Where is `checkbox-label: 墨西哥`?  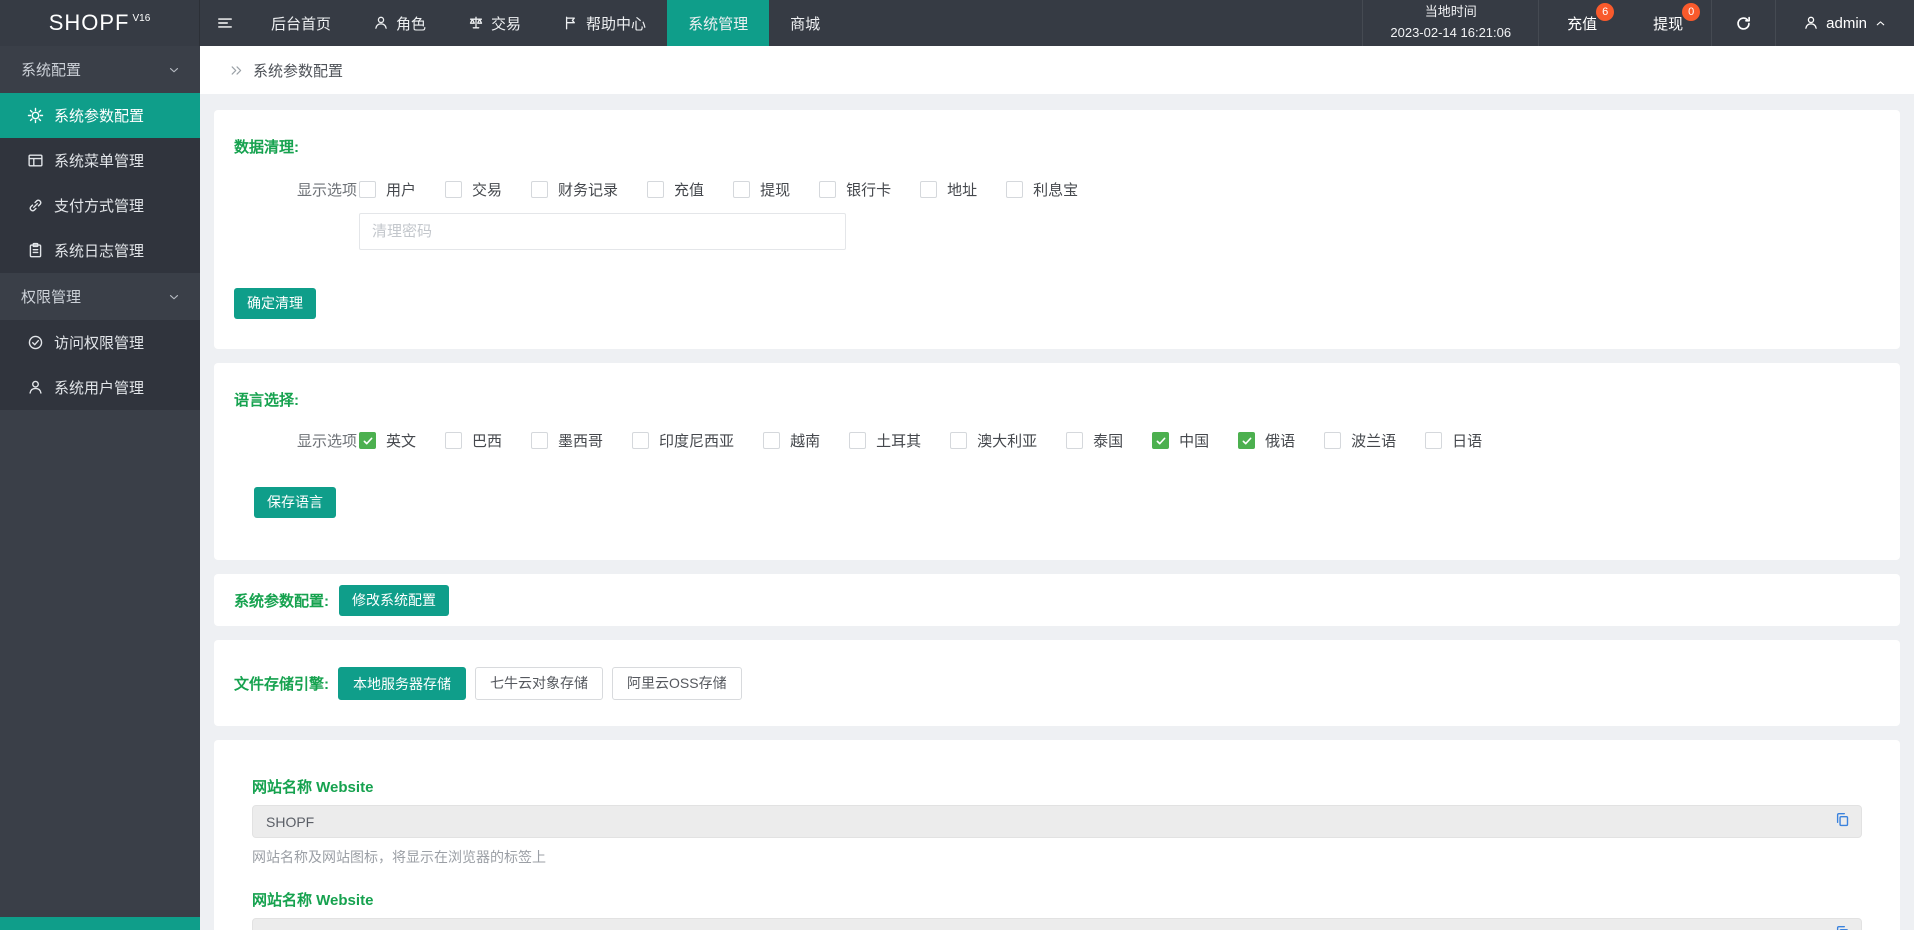
checkbox-label: 墨西哥 is located at coordinates (581, 441).